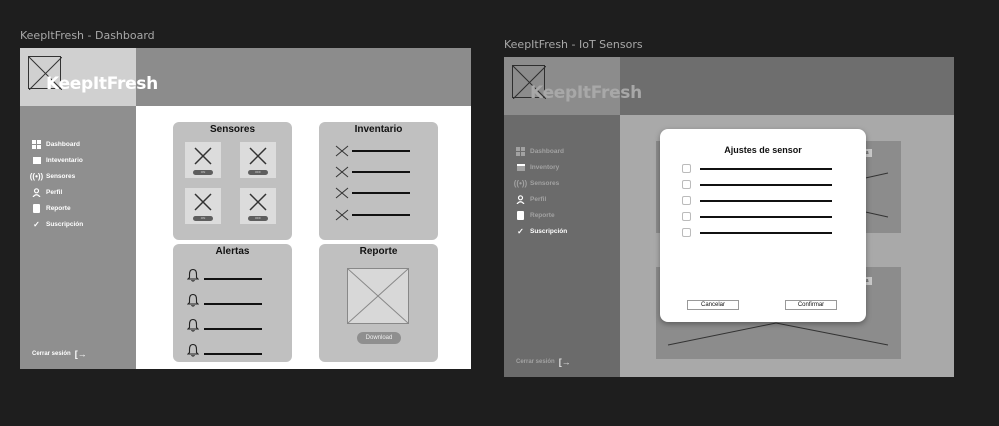 This screenshot has height=426, width=999. Describe the element at coordinates (232, 181) in the screenshot. I see `sensores-card: Sensores ON OFF ON OFF` at that location.